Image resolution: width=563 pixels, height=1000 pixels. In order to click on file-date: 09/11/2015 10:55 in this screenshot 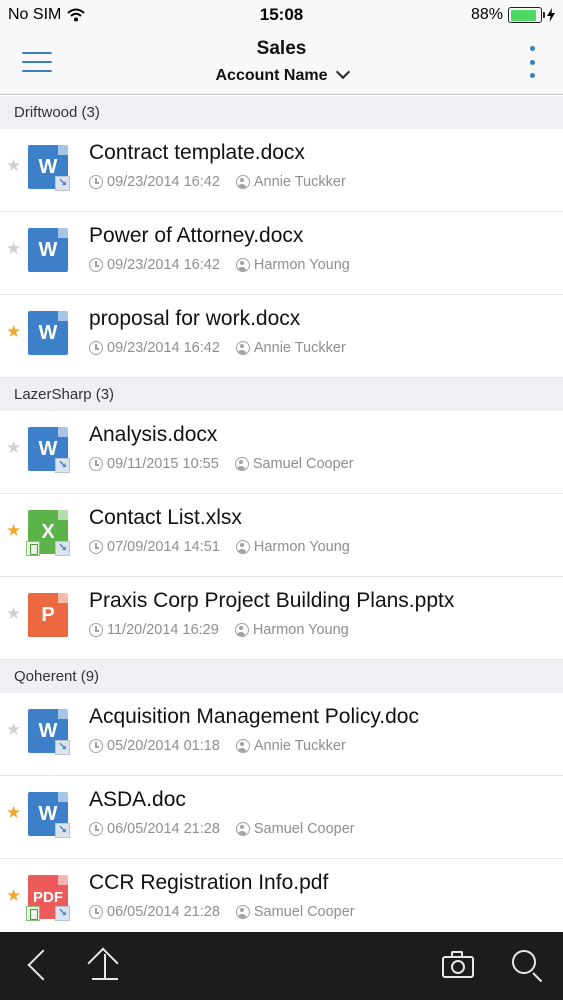, I will do `click(163, 464)`.